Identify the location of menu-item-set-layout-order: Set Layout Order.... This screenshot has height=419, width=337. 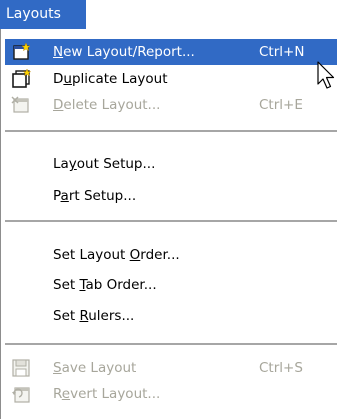
(171, 255).